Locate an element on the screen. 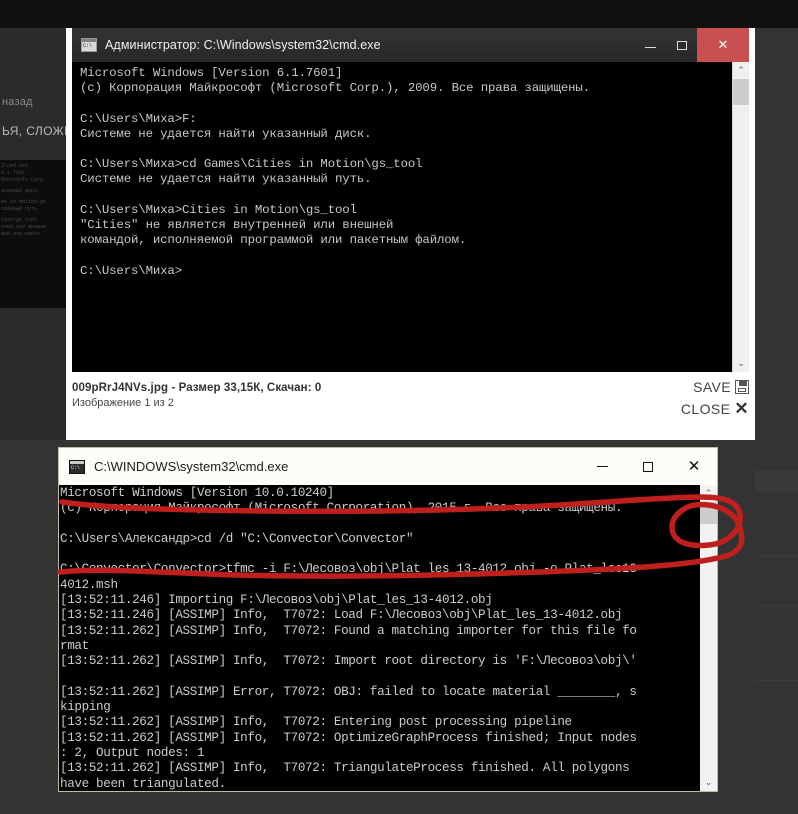 The width and height of the screenshot is (798, 814). save-button: SAVE is located at coordinates (715, 387).